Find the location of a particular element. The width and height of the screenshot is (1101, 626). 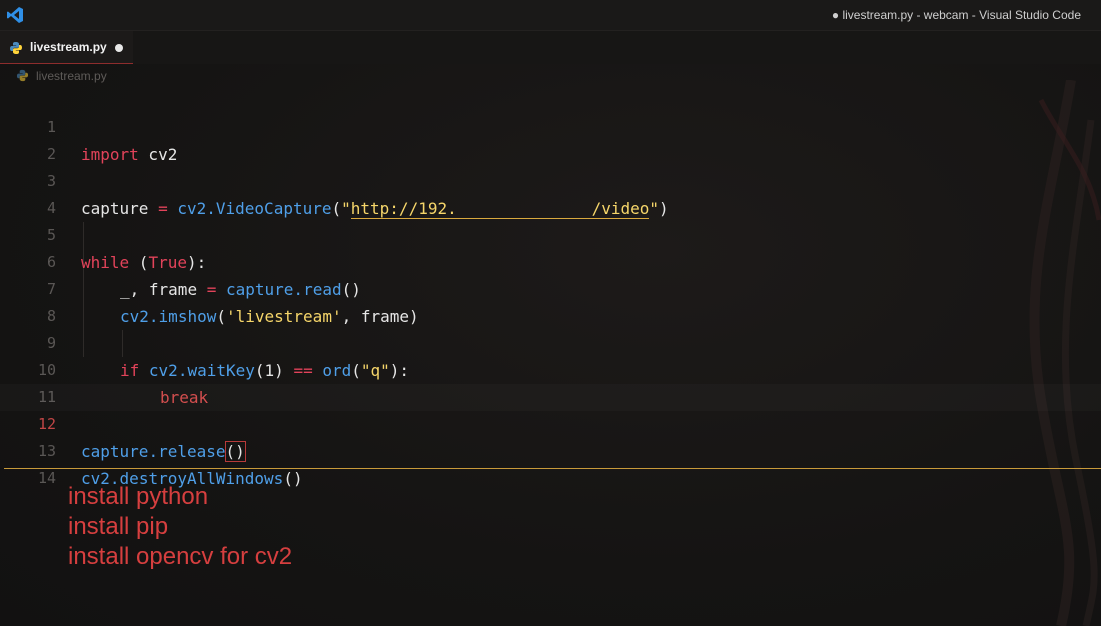

code-line: 6 _, frame = capture.read() is located at coordinates (550, 260).